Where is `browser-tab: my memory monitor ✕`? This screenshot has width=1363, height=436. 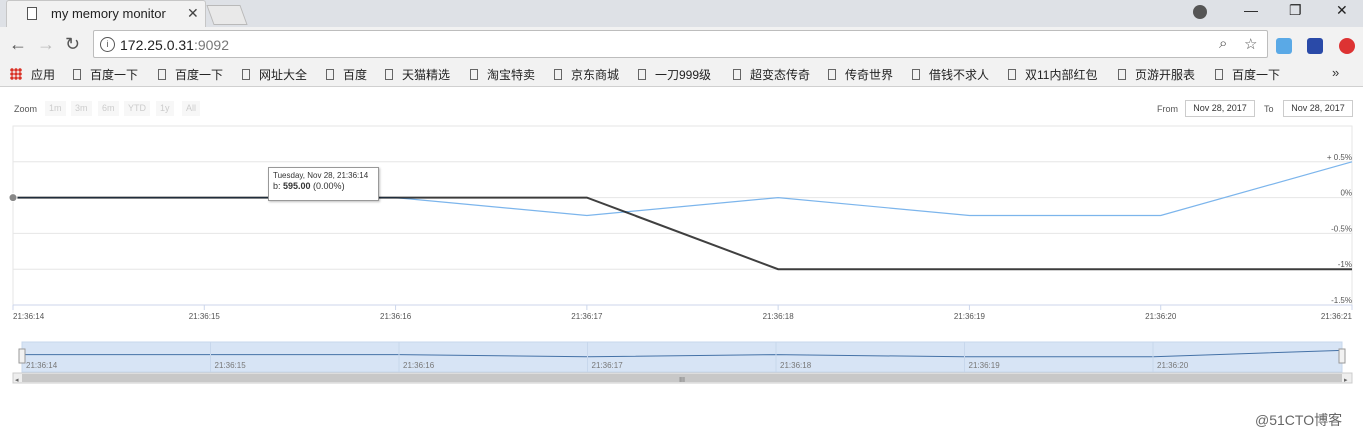
browser-tab: my memory monitor ✕ is located at coordinates (106, 13).